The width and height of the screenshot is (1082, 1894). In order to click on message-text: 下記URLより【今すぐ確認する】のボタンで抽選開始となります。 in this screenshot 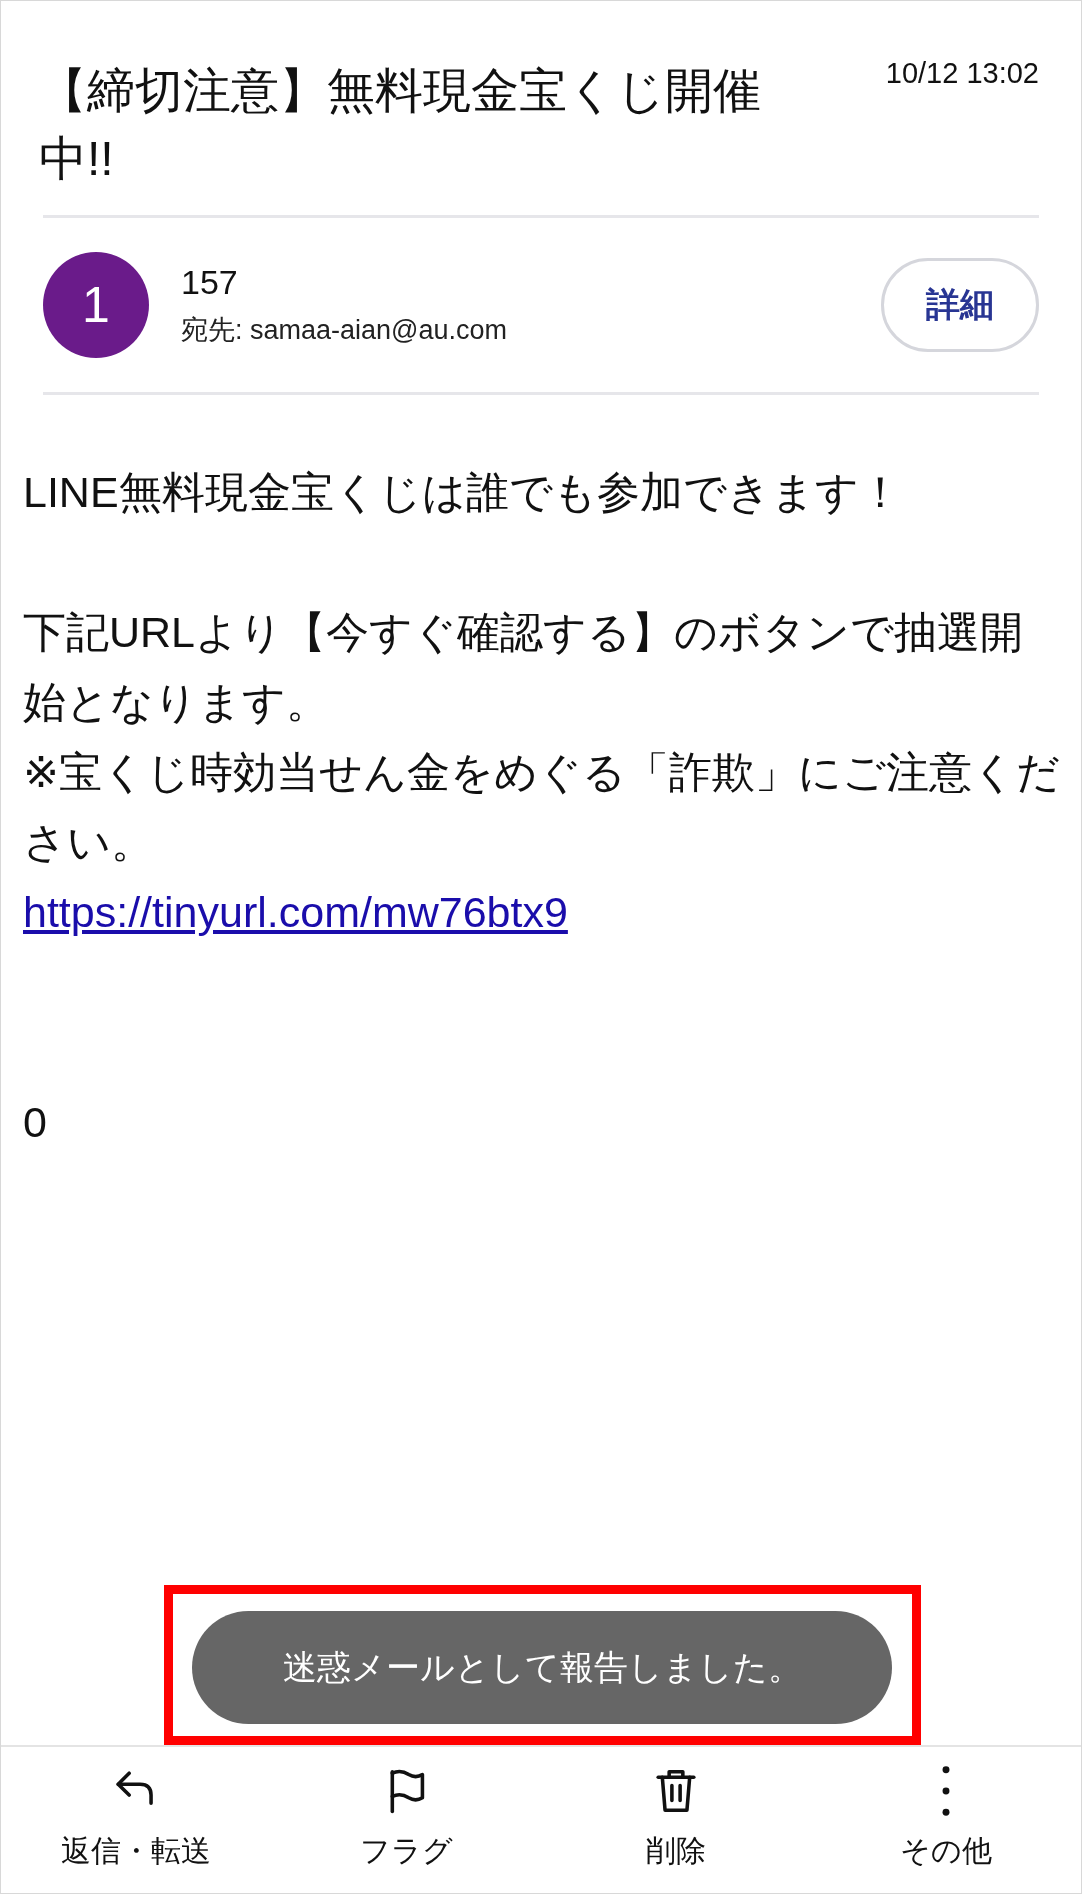, I will do `click(524, 667)`.